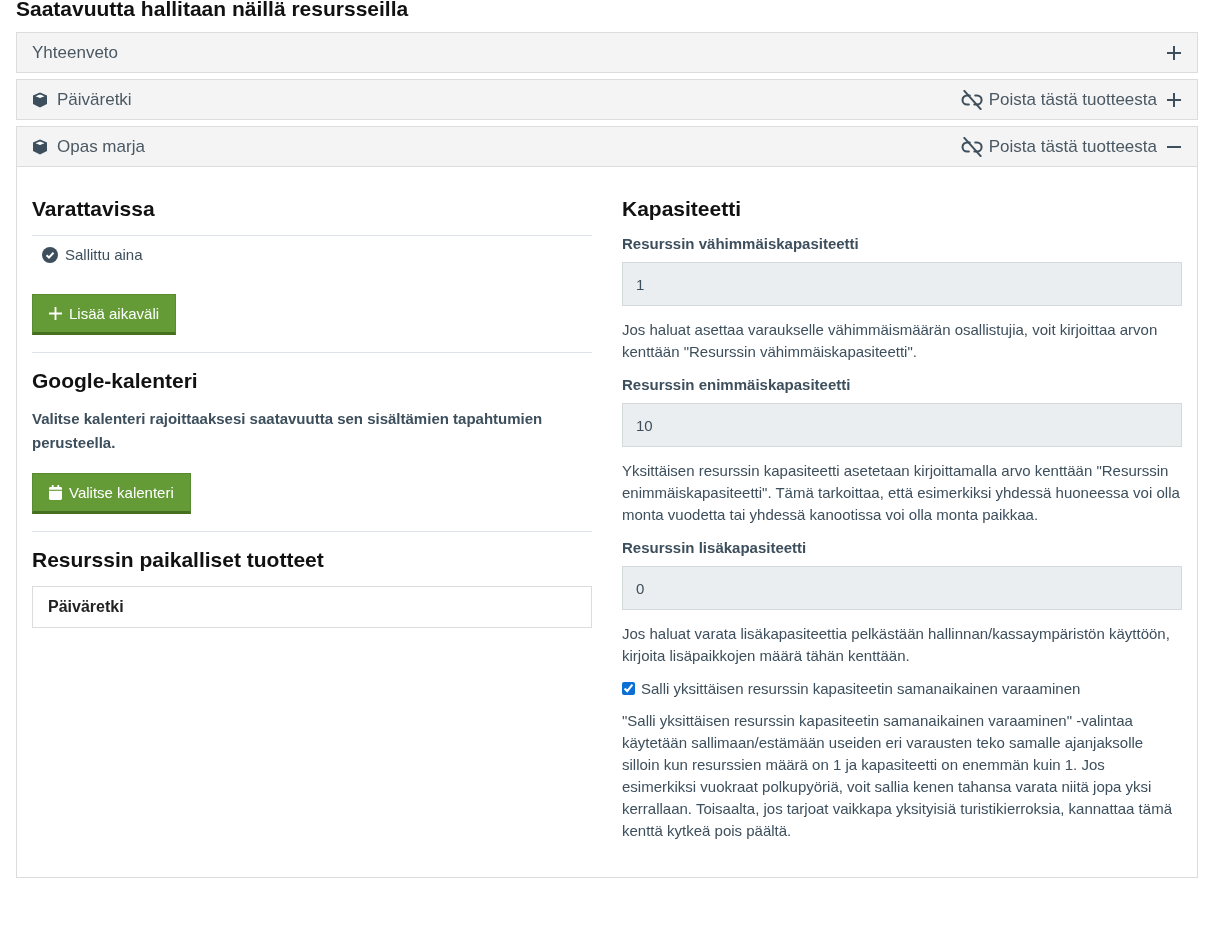  Describe the element at coordinates (628, 688) in the screenshot. I see `checkbox` at that location.